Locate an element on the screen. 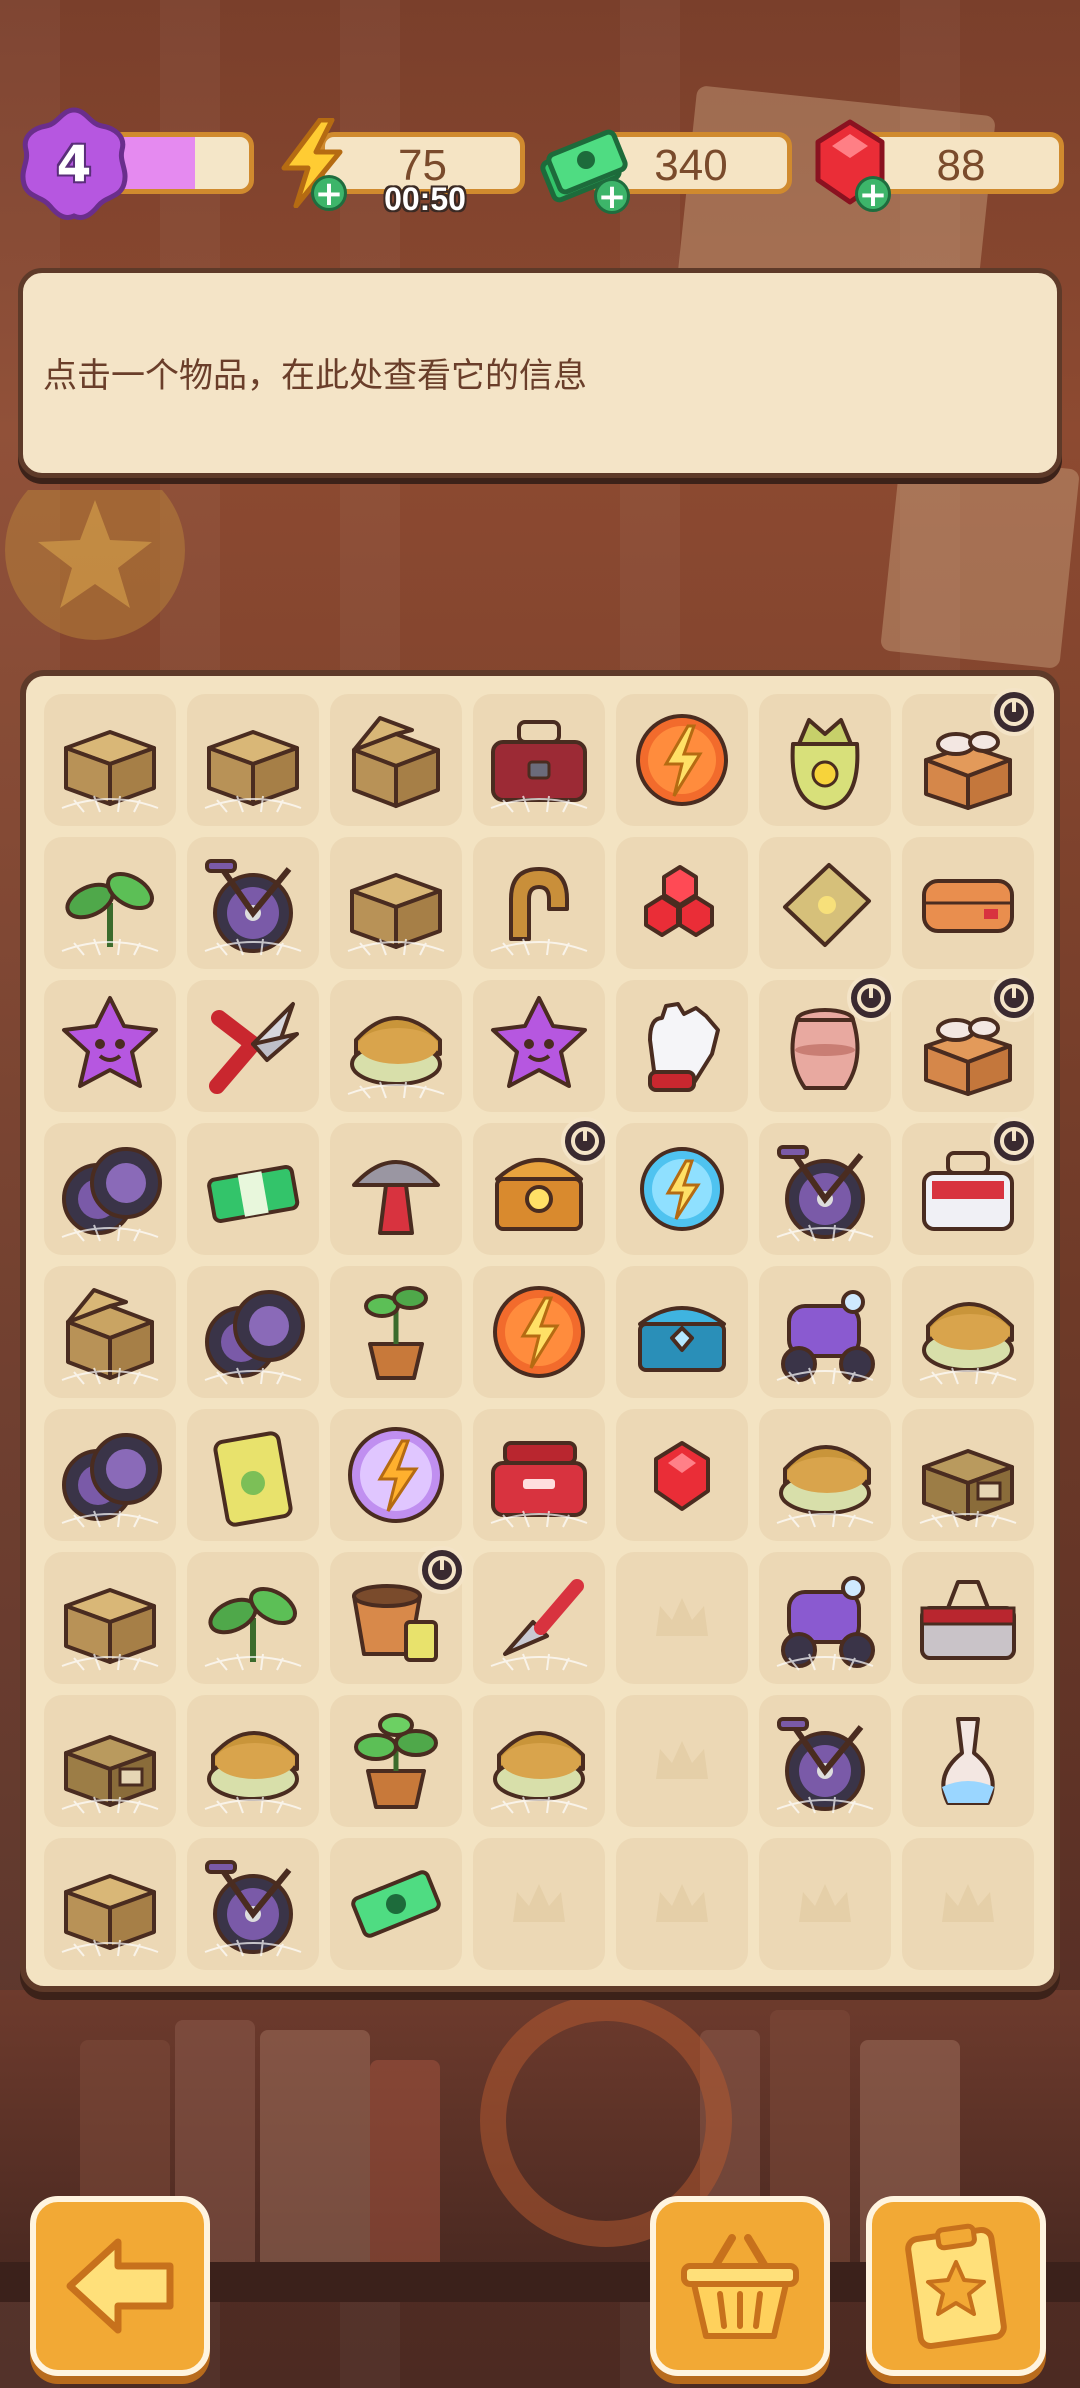 Image resolution: width=1080 pixels, height=2388 pixels. add-energy-button: + is located at coordinates (329, 193).